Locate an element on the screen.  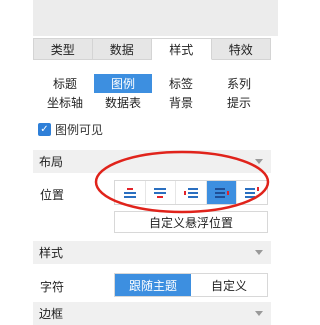
legend-position-group is located at coordinates (191, 192).